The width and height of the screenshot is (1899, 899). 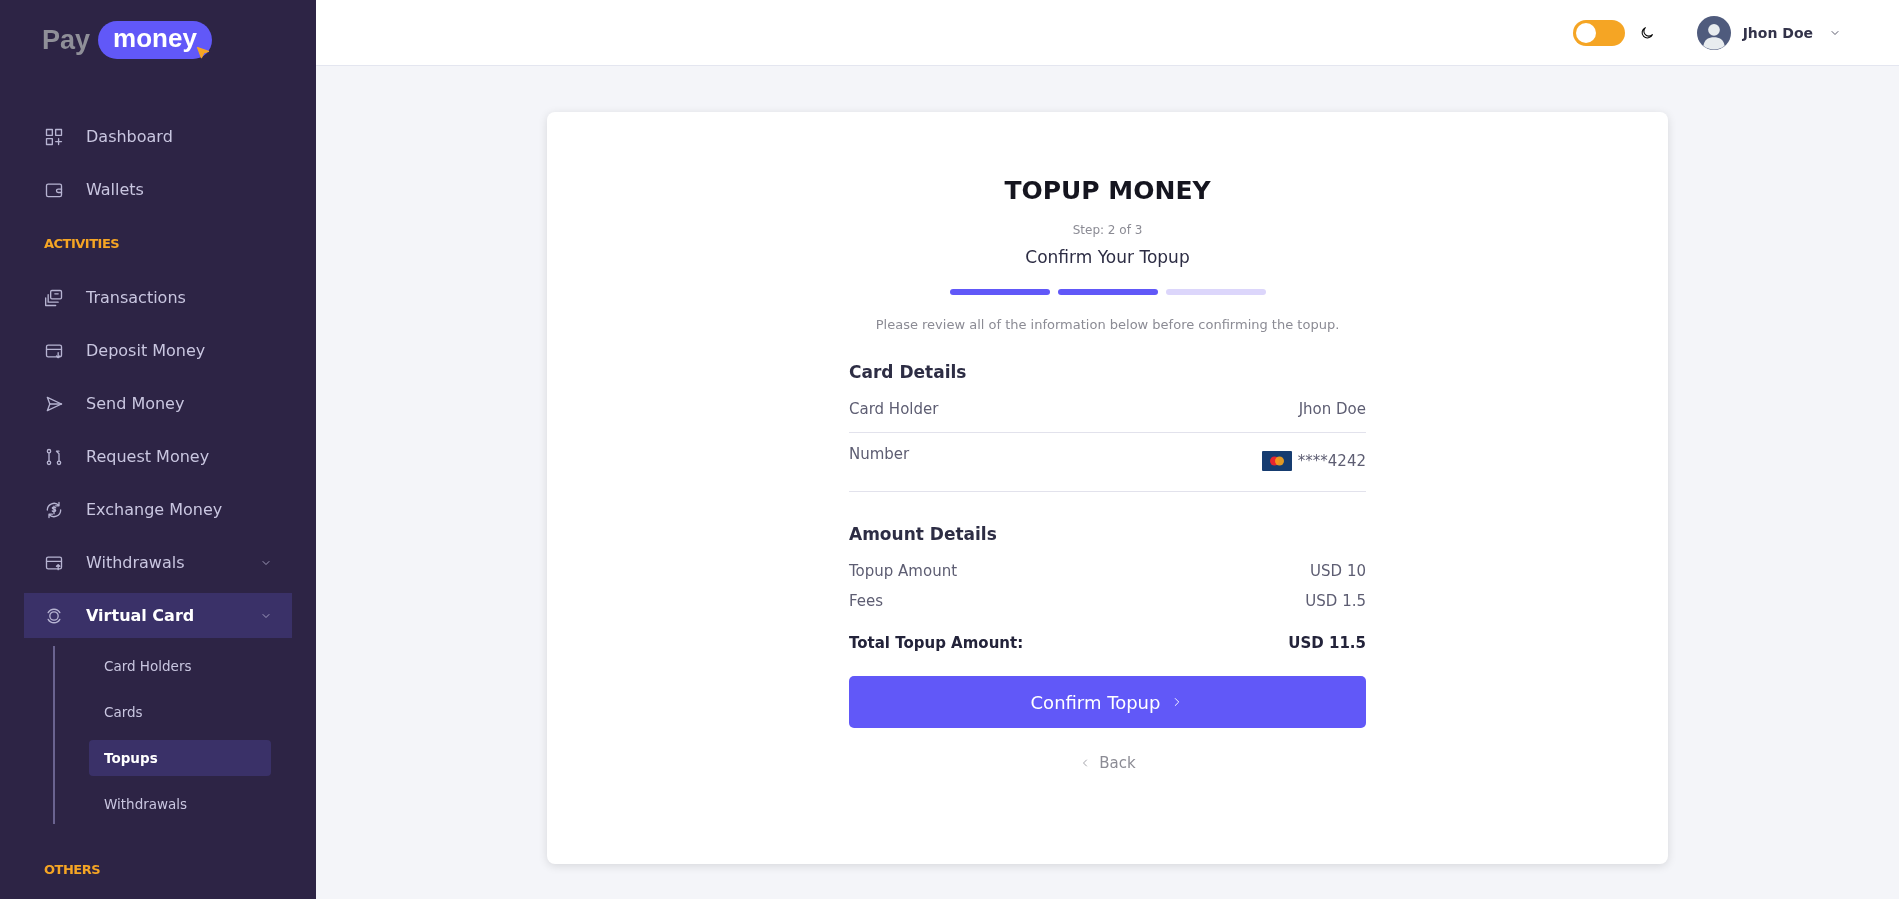 What do you see at coordinates (158, 615) in the screenshot?
I see `sidebar-item: Virtual Card` at bounding box center [158, 615].